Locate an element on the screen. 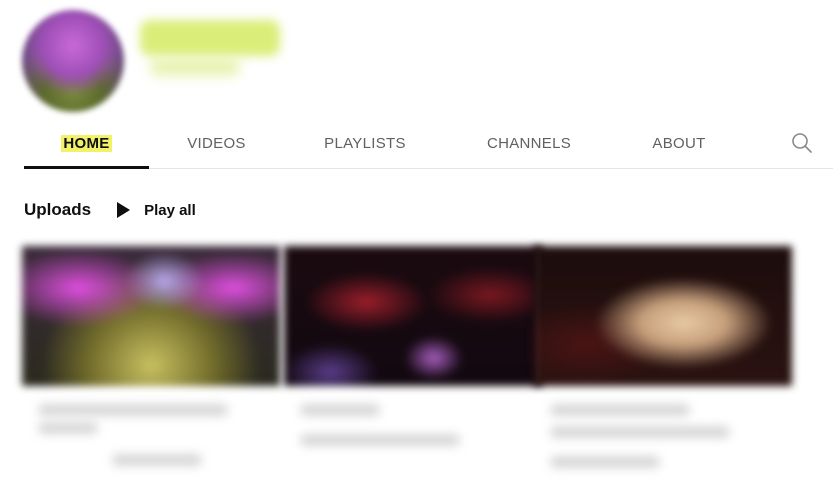 Image resolution: width=833 pixels, height=490 pixels. tab-channels: CHANNELS is located at coordinates (529, 143).